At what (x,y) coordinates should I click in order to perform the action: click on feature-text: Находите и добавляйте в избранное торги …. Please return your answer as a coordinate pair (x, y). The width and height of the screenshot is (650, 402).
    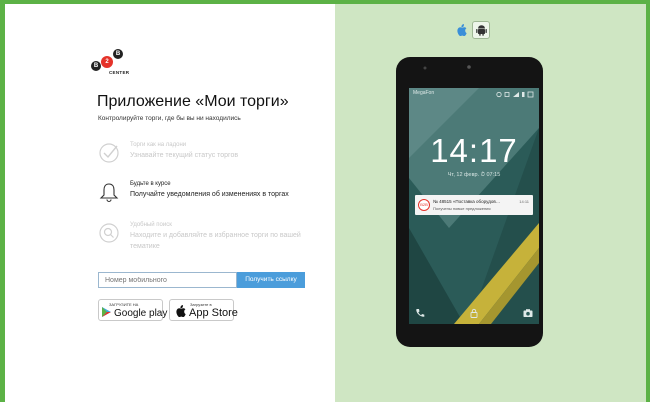
    Looking at the image, I should click on (215, 241).